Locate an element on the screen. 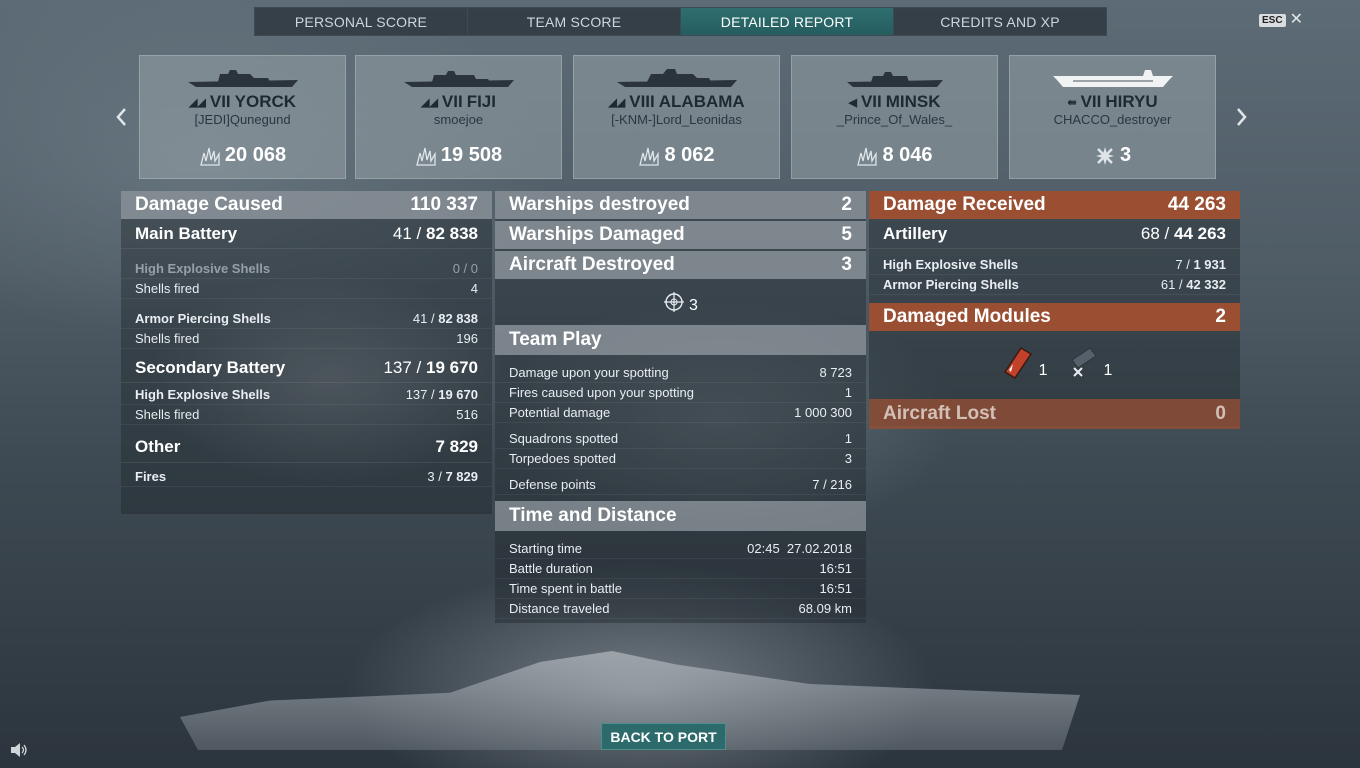 The width and height of the screenshot is (1360, 768). plane-destroyed-icon is located at coordinates (1104, 155).